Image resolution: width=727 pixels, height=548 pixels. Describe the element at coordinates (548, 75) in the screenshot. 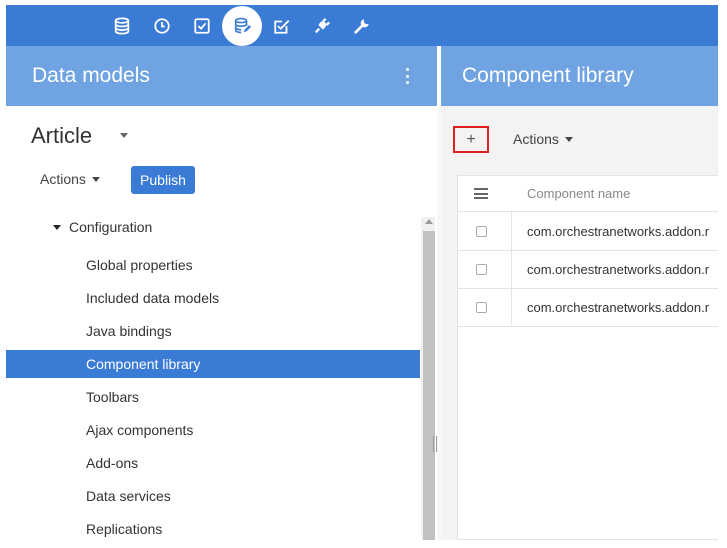

I see `panel-title: Component library` at that location.